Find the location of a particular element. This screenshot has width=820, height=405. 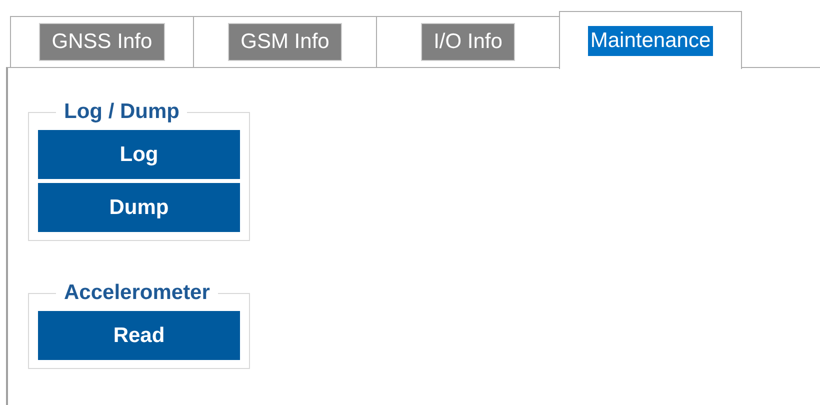

action-button: Read is located at coordinates (139, 335).